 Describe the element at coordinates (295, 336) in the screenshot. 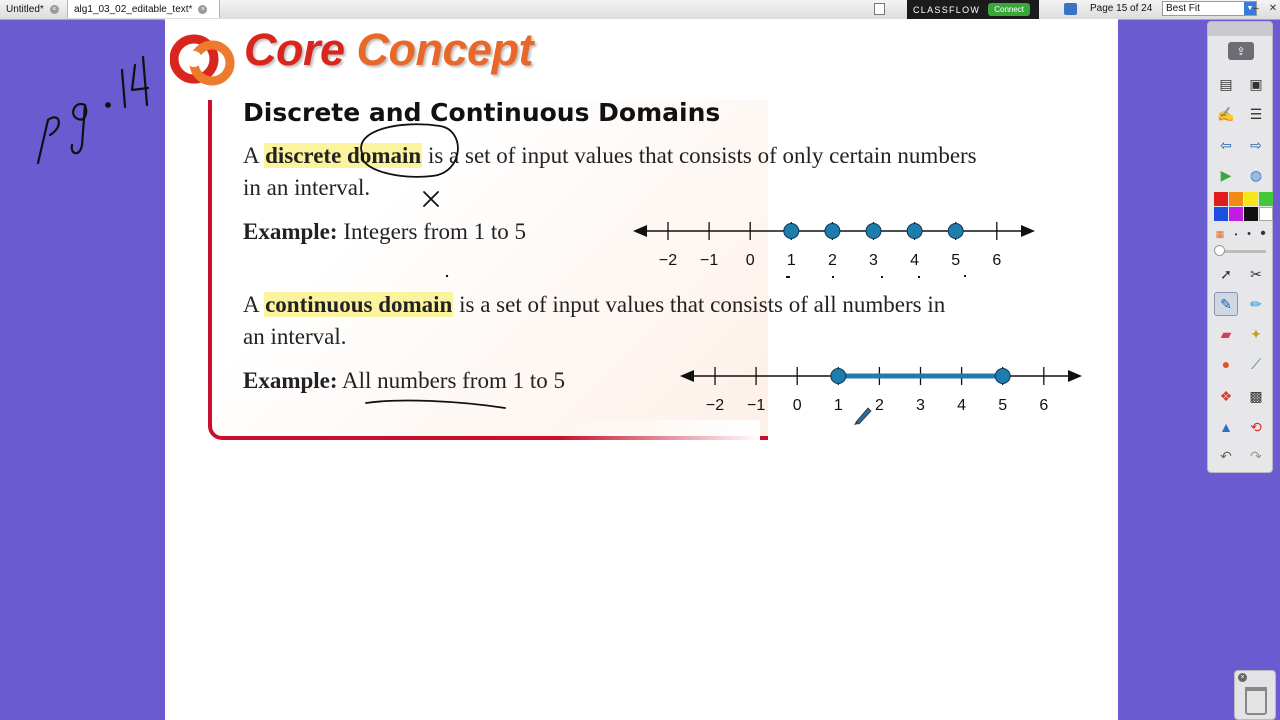

I see `continuous-definition-line2: an interval.` at that location.